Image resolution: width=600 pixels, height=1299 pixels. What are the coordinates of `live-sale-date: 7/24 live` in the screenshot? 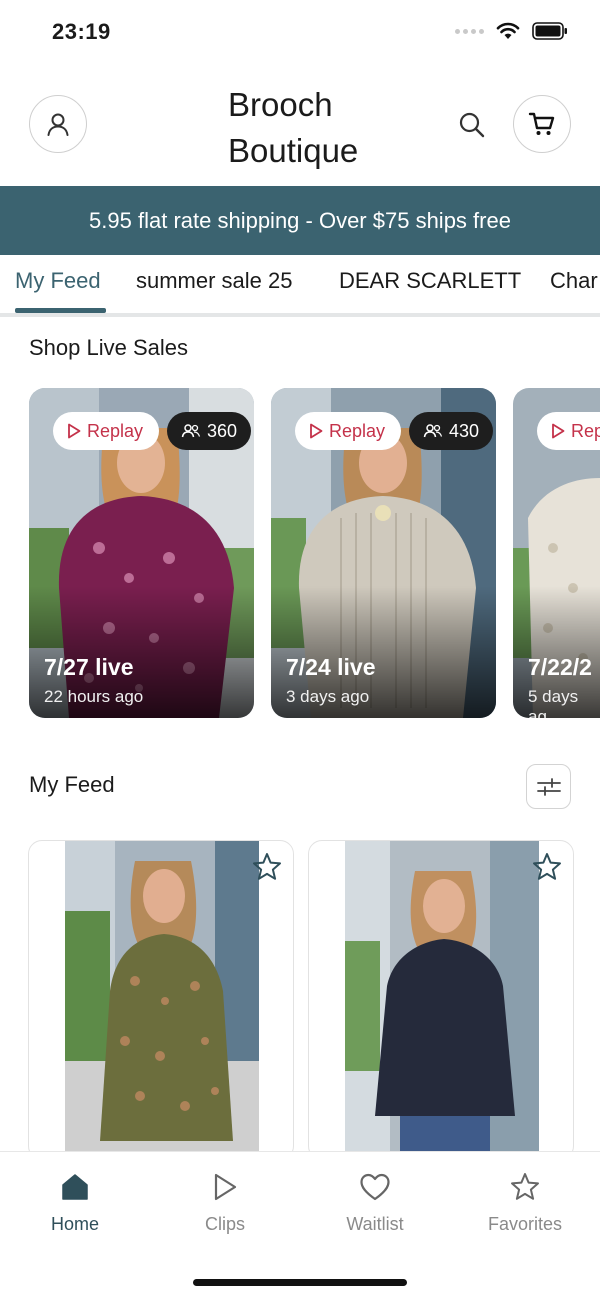 It's located at (331, 667).